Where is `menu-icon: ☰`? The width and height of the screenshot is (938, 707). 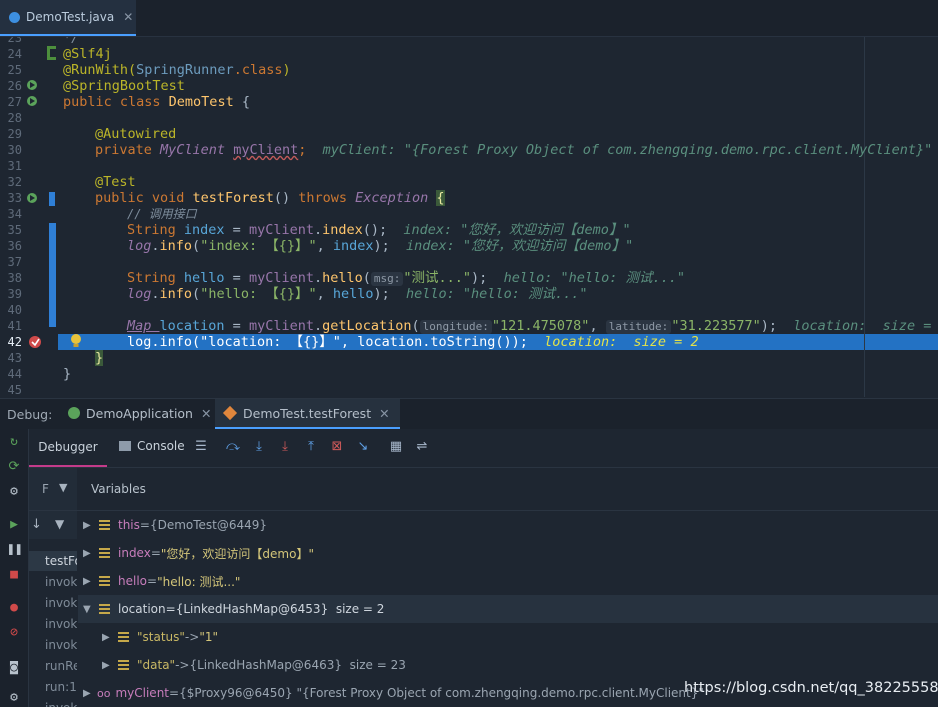 menu-icon: ☰ is located at coordinates (201, 447).